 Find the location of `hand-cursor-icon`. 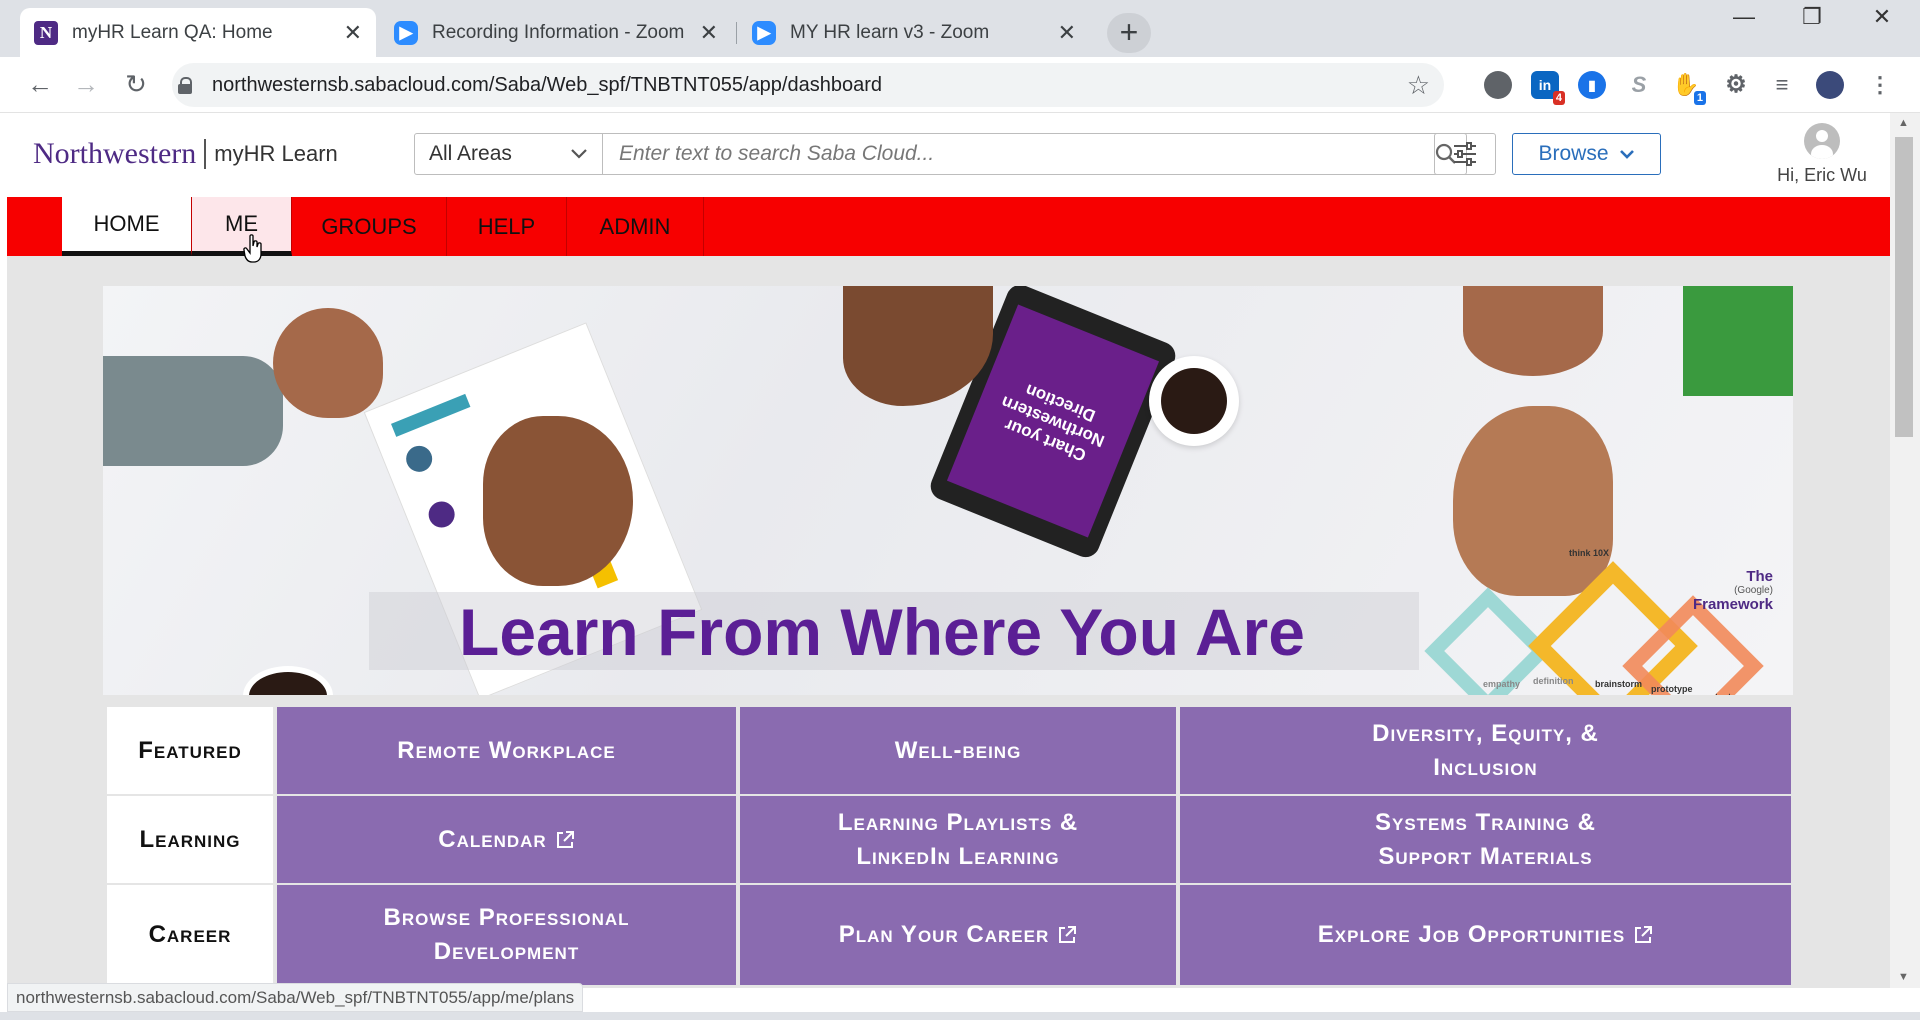

hand-cursor-icon is located at coordinates (252, 248).